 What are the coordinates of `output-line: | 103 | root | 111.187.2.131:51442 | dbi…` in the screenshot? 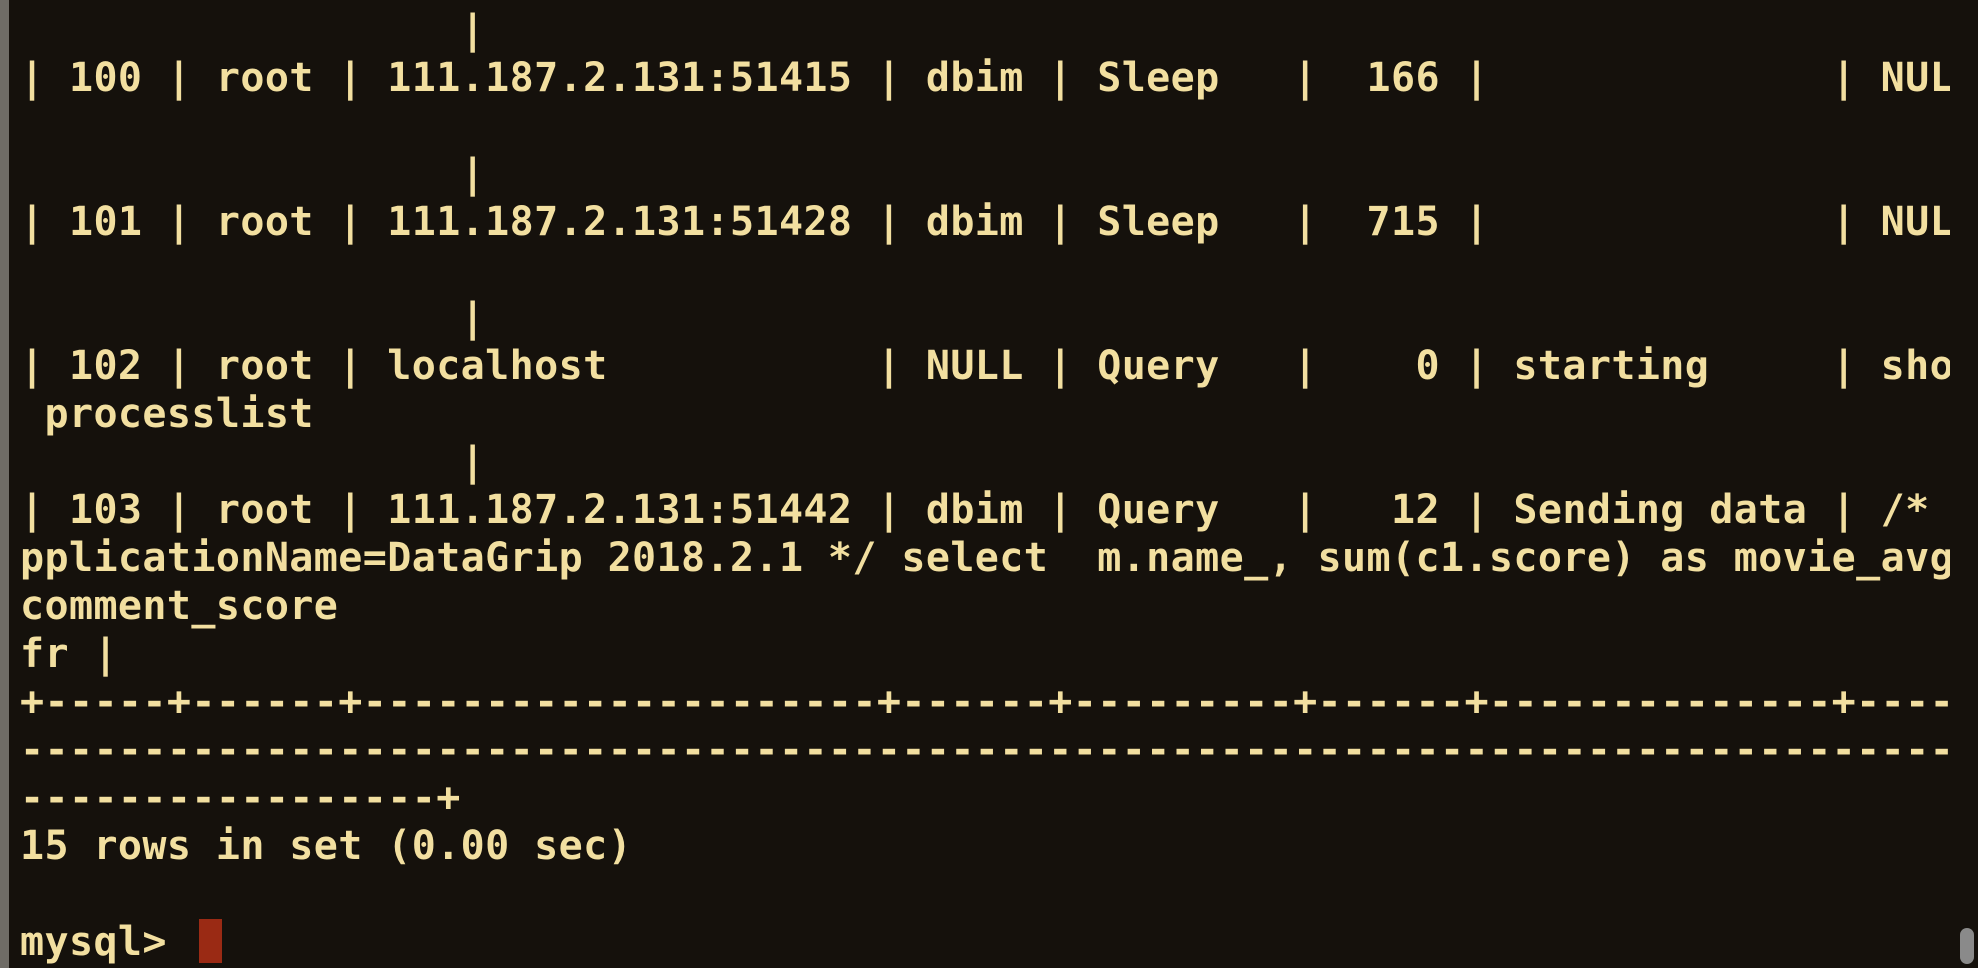 It's located at (985, 510).